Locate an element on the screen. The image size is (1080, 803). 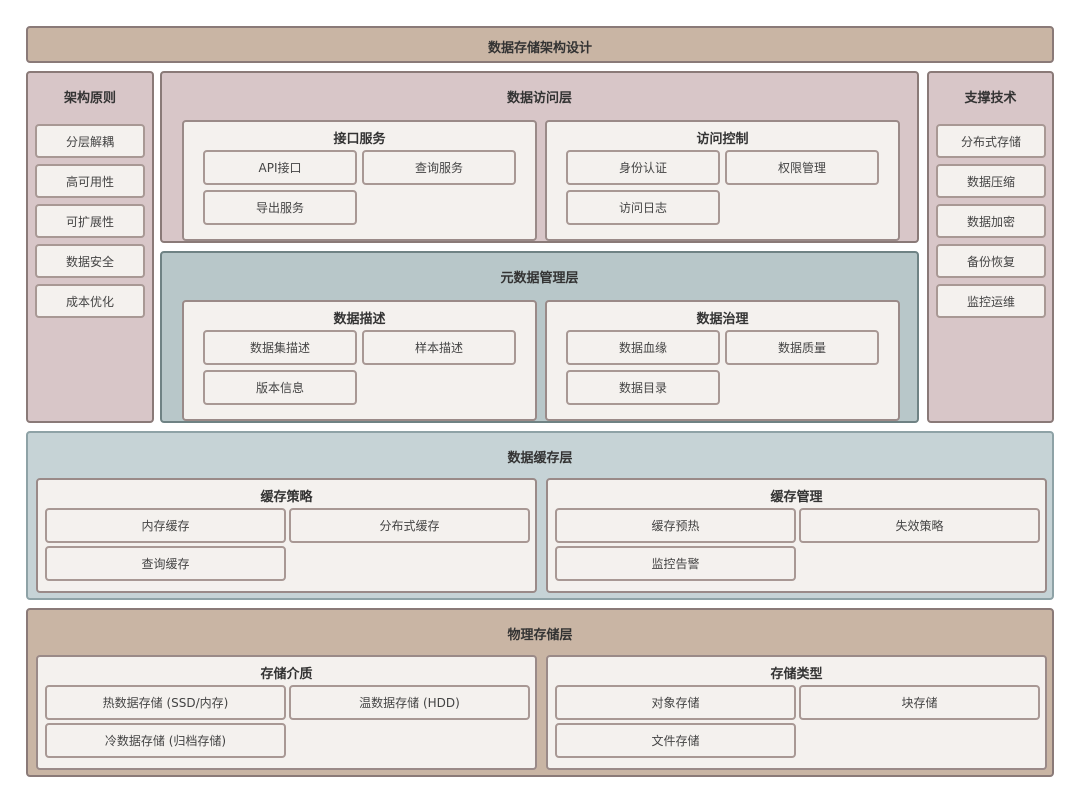
principles-panel: 架构原则 分层解耦 高可用性 可扩展性 数据安全 成本优化 is located at coordinates (90, 247).